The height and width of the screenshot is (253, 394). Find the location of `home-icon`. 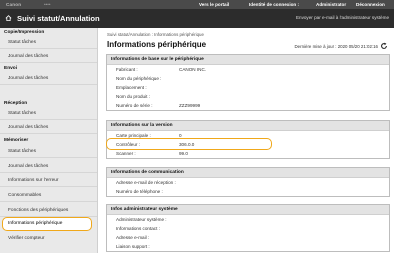

home-icon is located at coordinates (8, 18).